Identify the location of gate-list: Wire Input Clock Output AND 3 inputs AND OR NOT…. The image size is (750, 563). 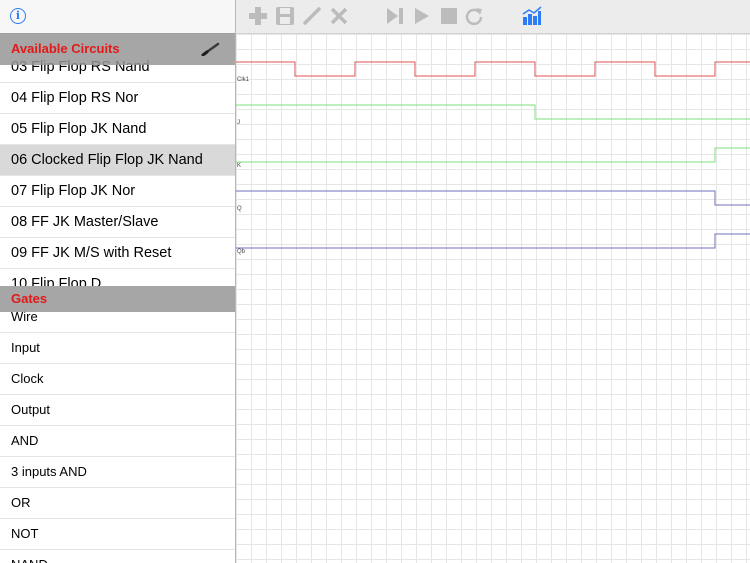
(117, 432).